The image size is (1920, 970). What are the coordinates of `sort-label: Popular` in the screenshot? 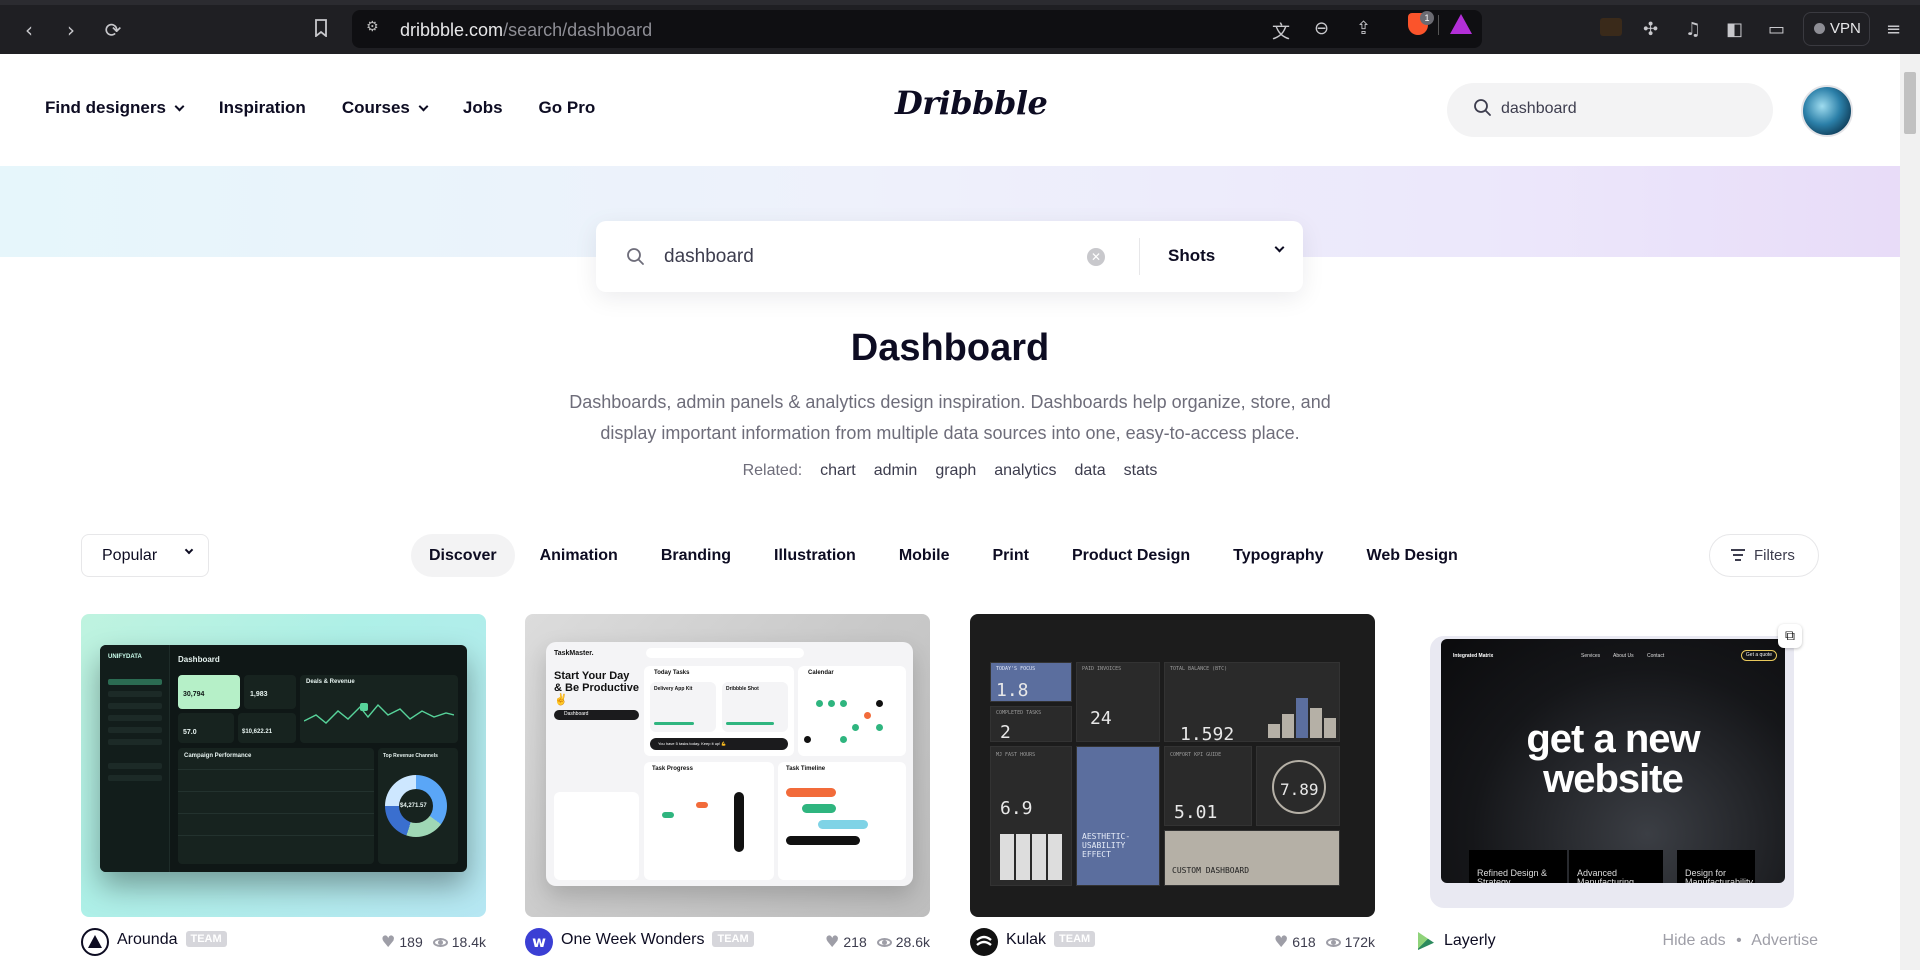 It's located at (130, 555).